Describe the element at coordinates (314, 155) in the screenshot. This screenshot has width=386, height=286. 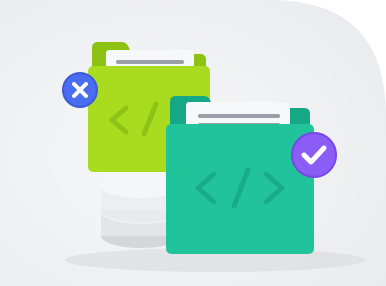
I see `approve-badge` at that location.